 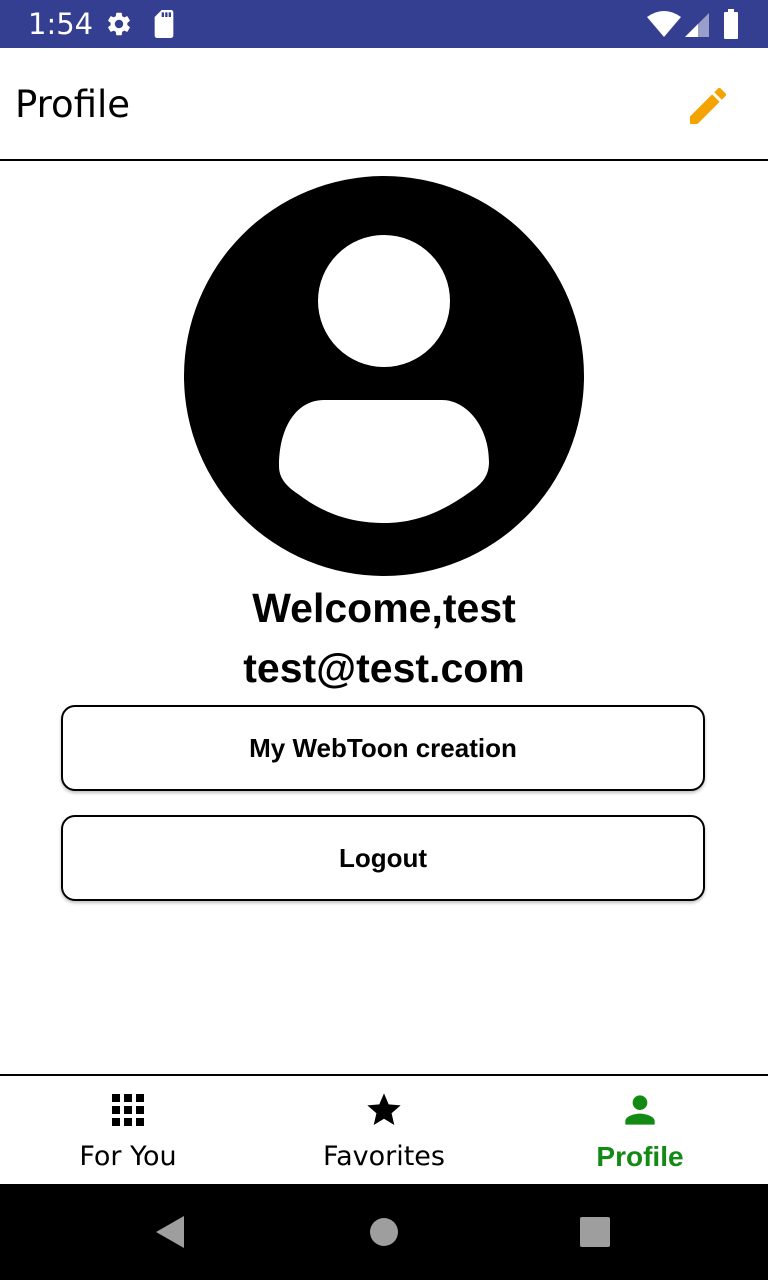 I want to click on my-webtoon-creation-label: My WebToon creation, so click(x=383, y=747).